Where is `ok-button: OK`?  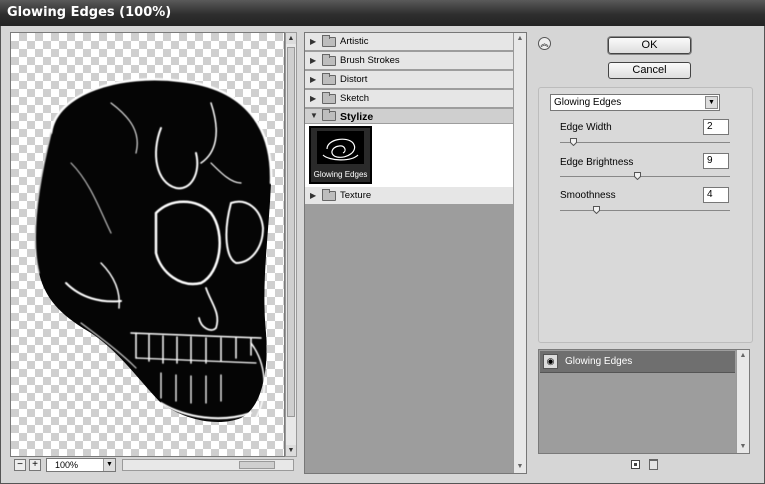
ok-button: OK is located at coordinates (649, 45).